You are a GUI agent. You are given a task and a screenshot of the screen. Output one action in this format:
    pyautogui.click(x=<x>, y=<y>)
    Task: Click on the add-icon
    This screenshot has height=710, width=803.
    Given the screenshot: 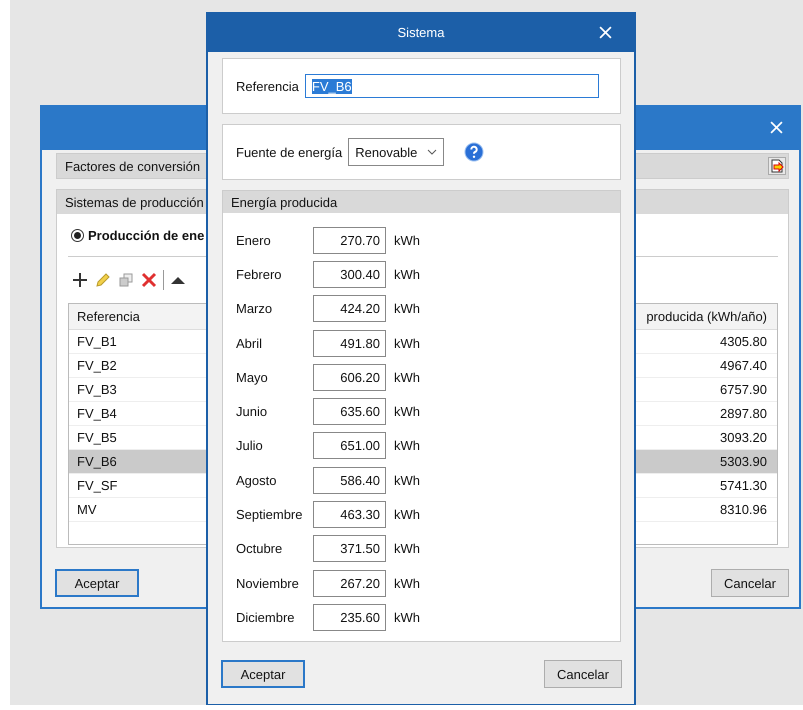 What is the action you would take?
    pyautogui.click(x=80, y=280)
    